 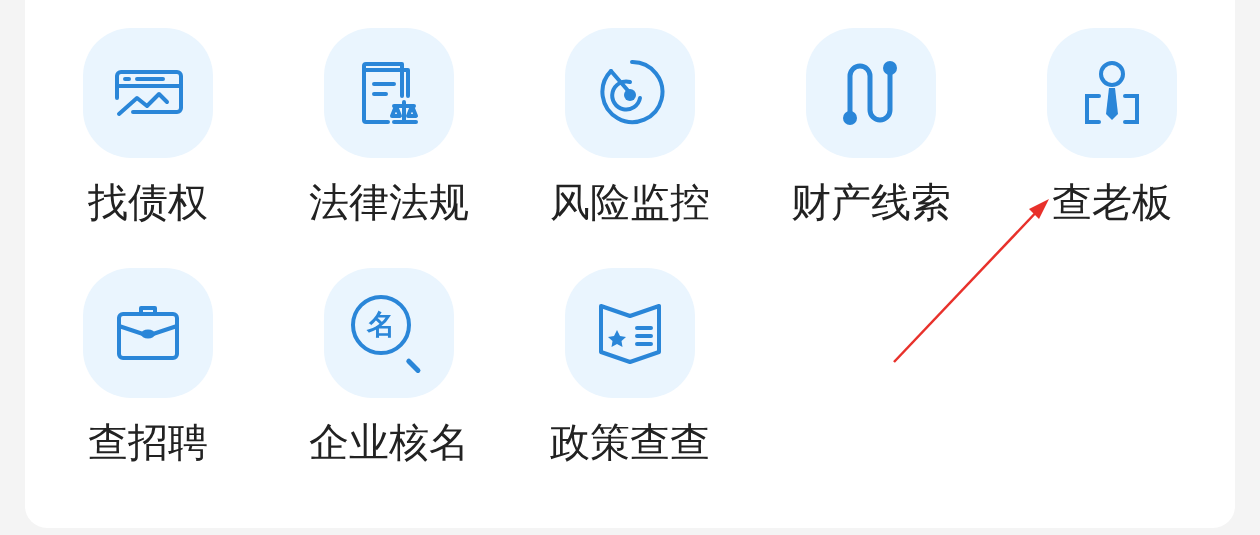 I want to click on shortcut-label: 企业核名, so click(x=388, y=442).